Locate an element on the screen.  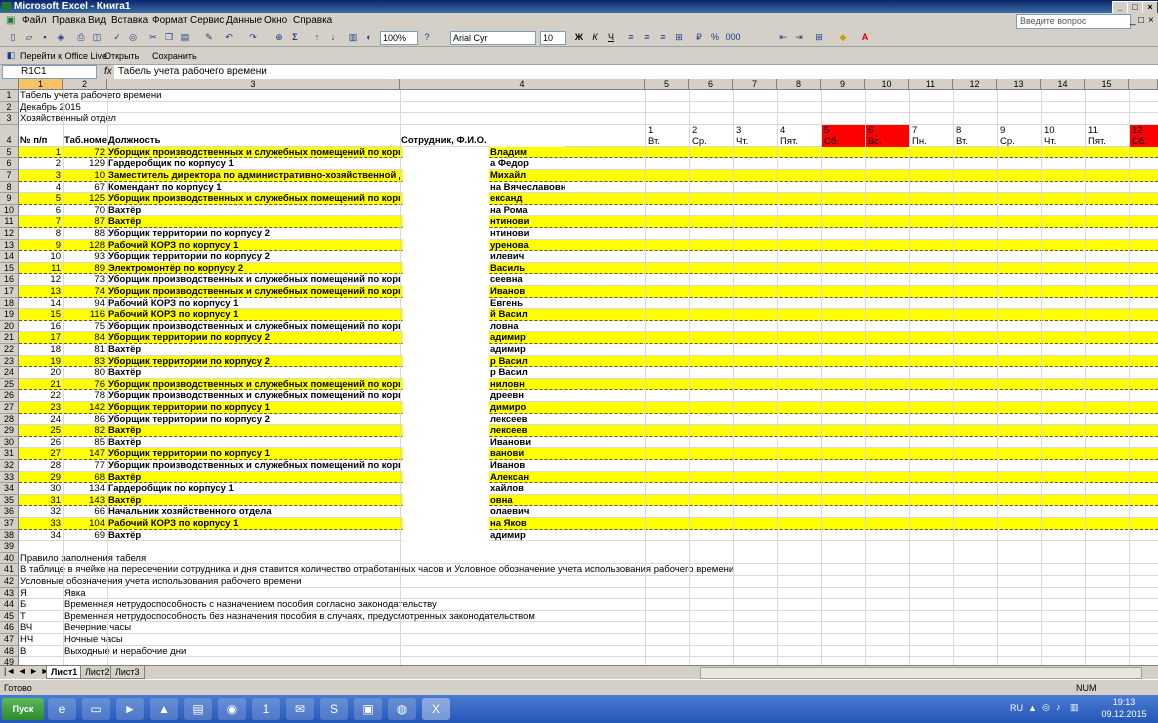
cell-position: Гардеробщик по корпусу 1 is located at coordinates (253, 488).